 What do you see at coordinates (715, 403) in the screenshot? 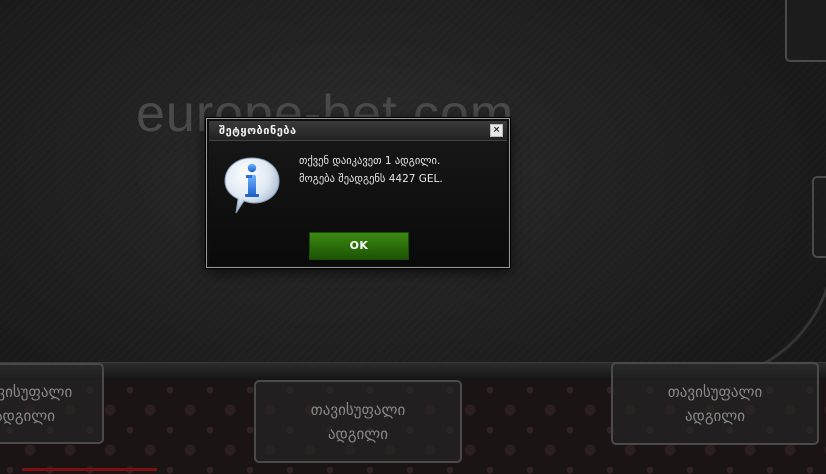
I see `empty-seat-right: თავისუფალი ადგილი` at bounding box center [715, 403].